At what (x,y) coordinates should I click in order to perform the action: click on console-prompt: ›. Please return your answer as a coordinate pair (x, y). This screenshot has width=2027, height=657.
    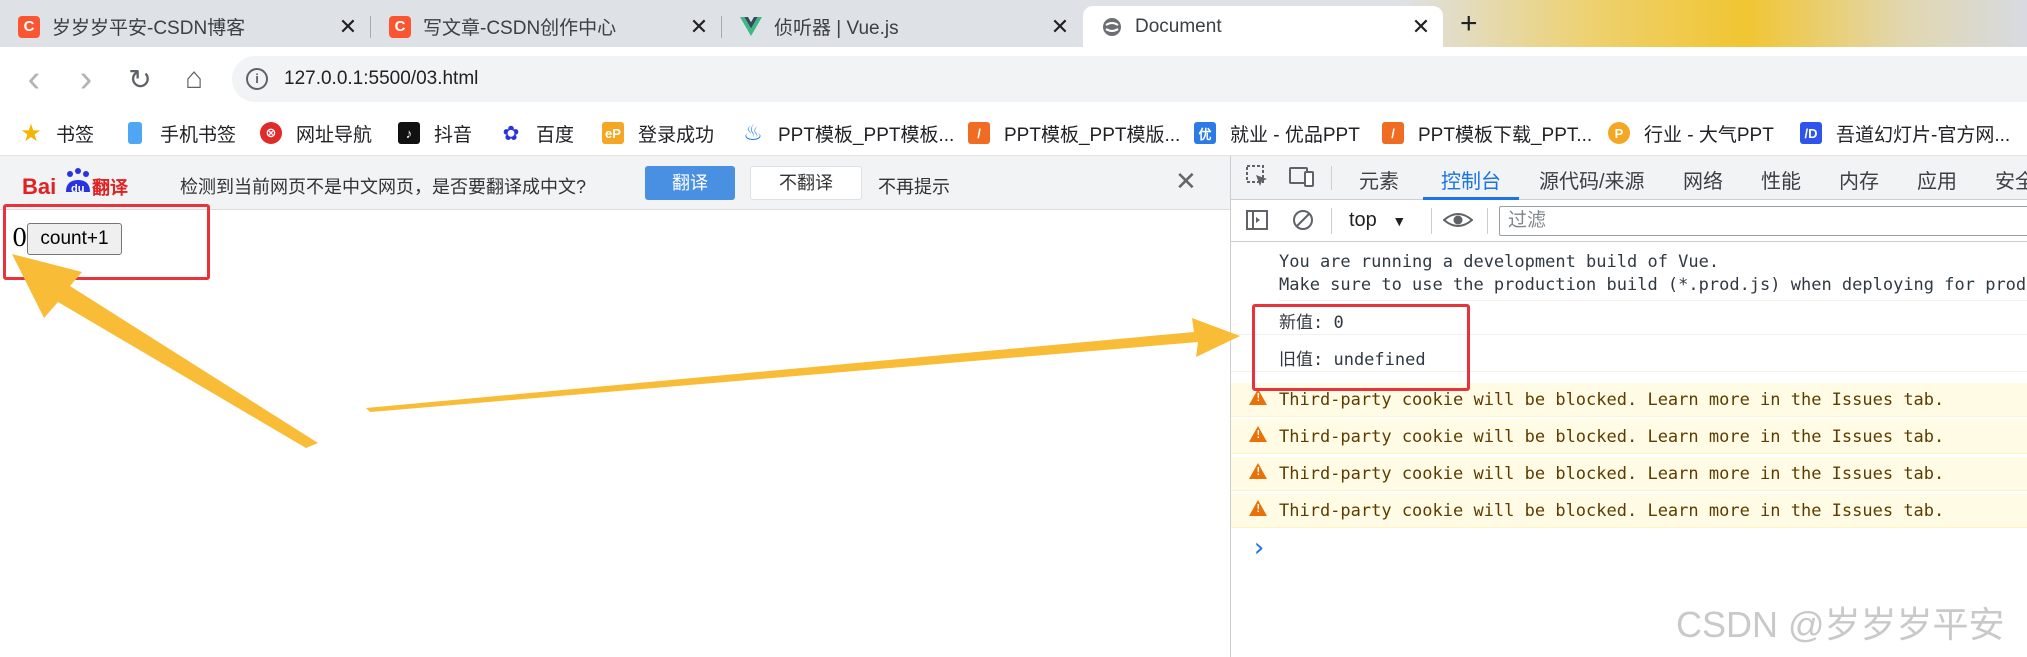
    Looking at the image, I should click on (1629, 551).